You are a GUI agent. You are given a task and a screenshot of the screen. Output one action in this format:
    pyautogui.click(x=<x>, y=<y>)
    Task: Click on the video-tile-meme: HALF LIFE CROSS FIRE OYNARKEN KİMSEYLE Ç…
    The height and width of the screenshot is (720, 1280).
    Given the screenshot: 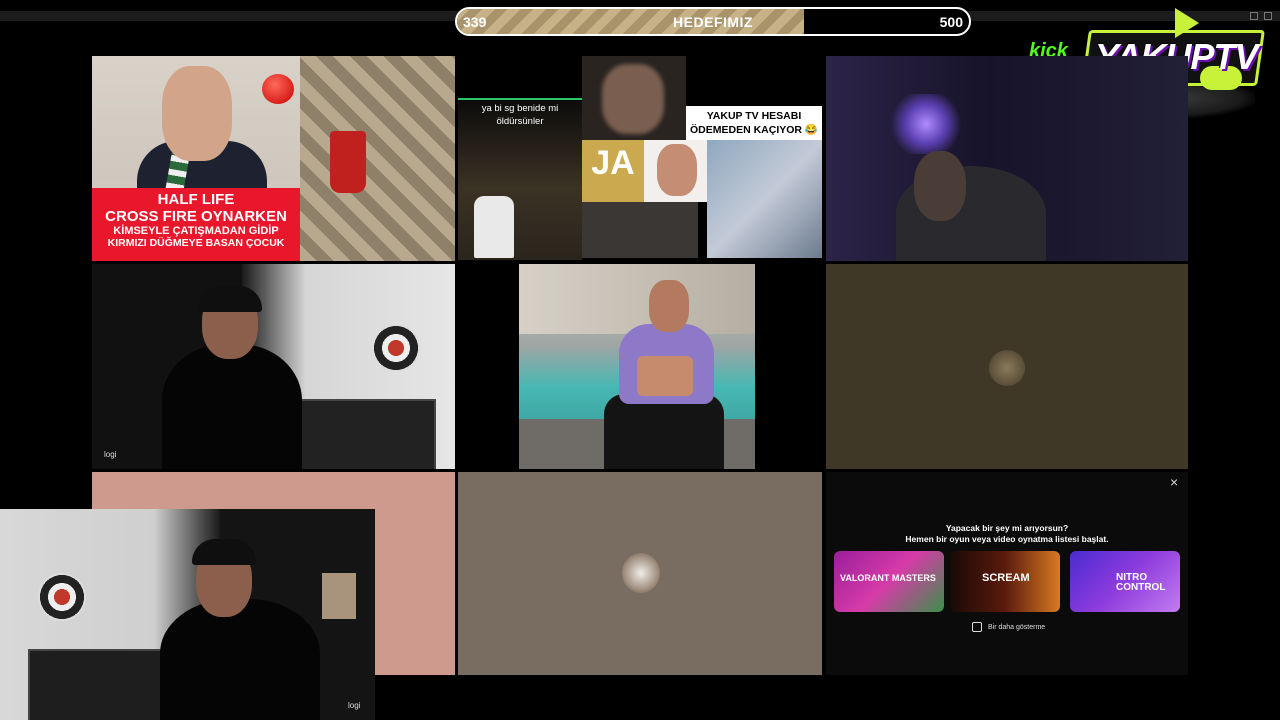 What is the action you would take?
    pyautogui.click(x=273, y=158)
    